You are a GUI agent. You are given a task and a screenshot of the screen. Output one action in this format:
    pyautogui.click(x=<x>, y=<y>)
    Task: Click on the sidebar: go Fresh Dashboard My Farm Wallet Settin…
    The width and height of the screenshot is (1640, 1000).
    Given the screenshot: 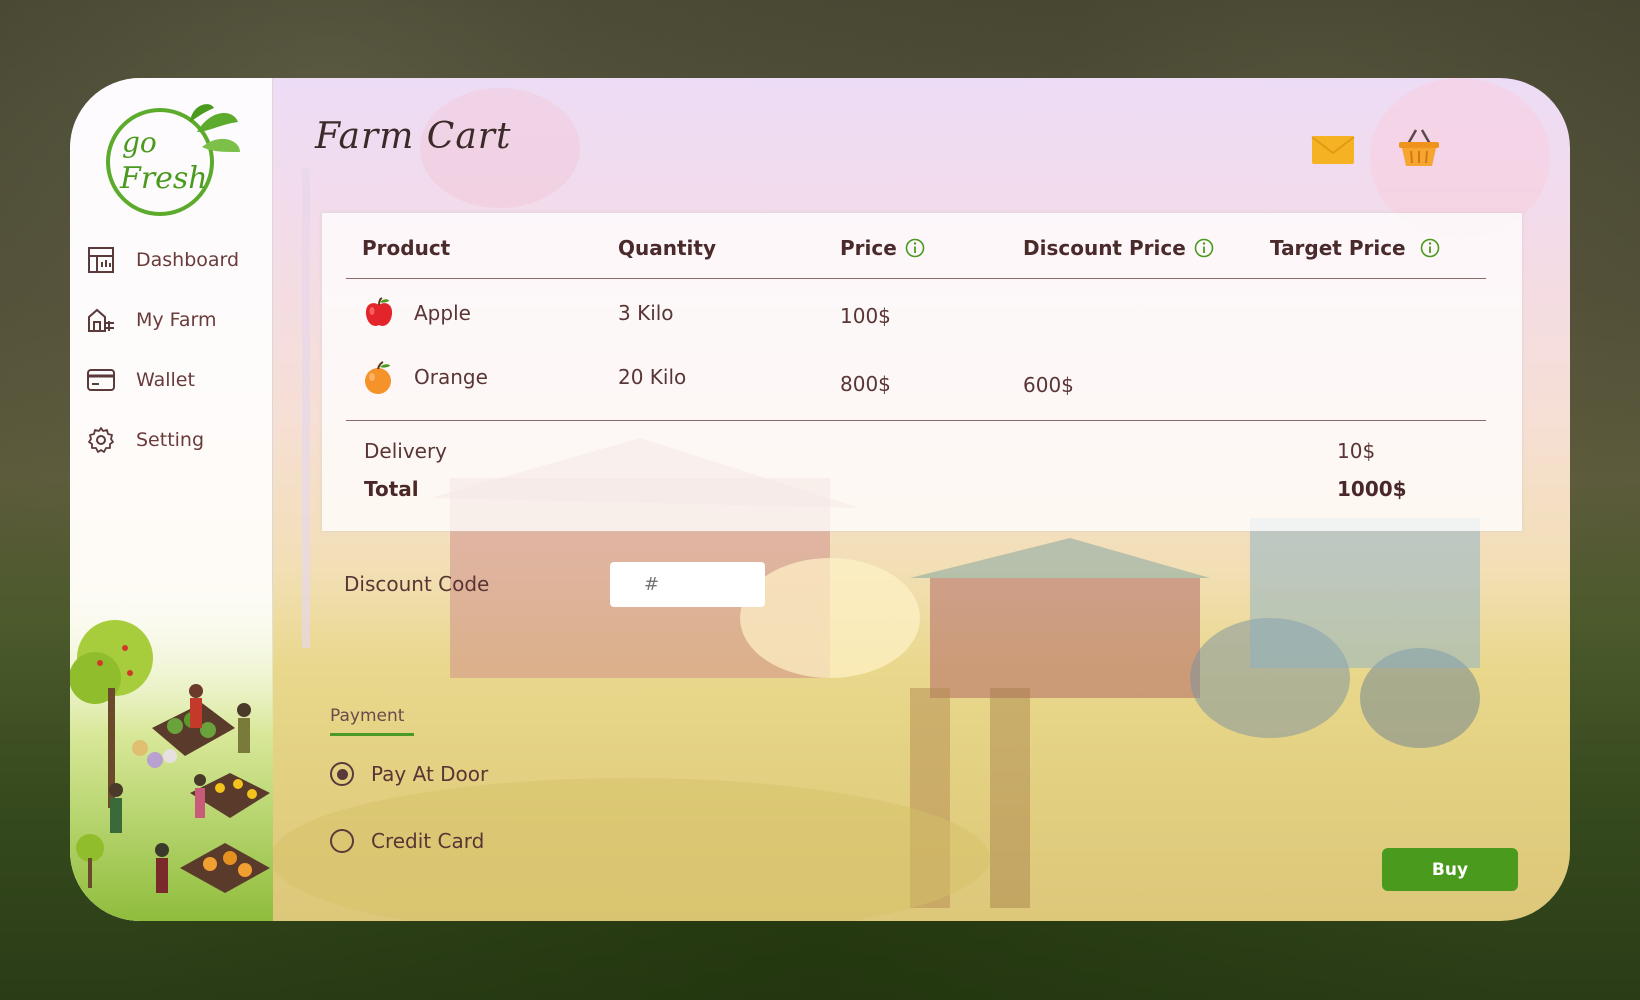 What is the action you would take?
    pyautogui.click(x=171, y=499)
    